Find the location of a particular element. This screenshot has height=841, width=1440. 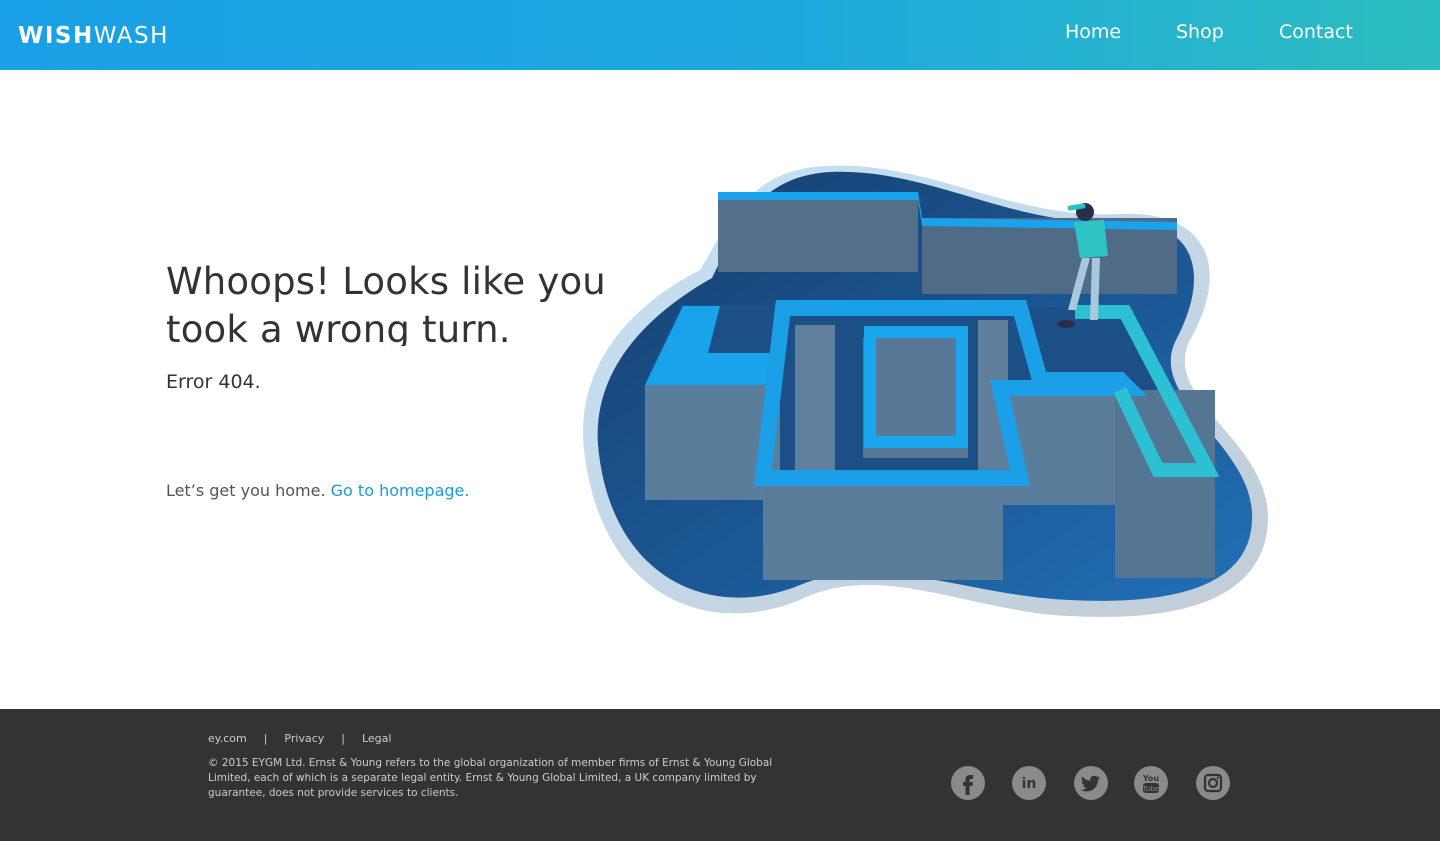

youtube-icon: You Tube is located at coordinates (1151, 783).